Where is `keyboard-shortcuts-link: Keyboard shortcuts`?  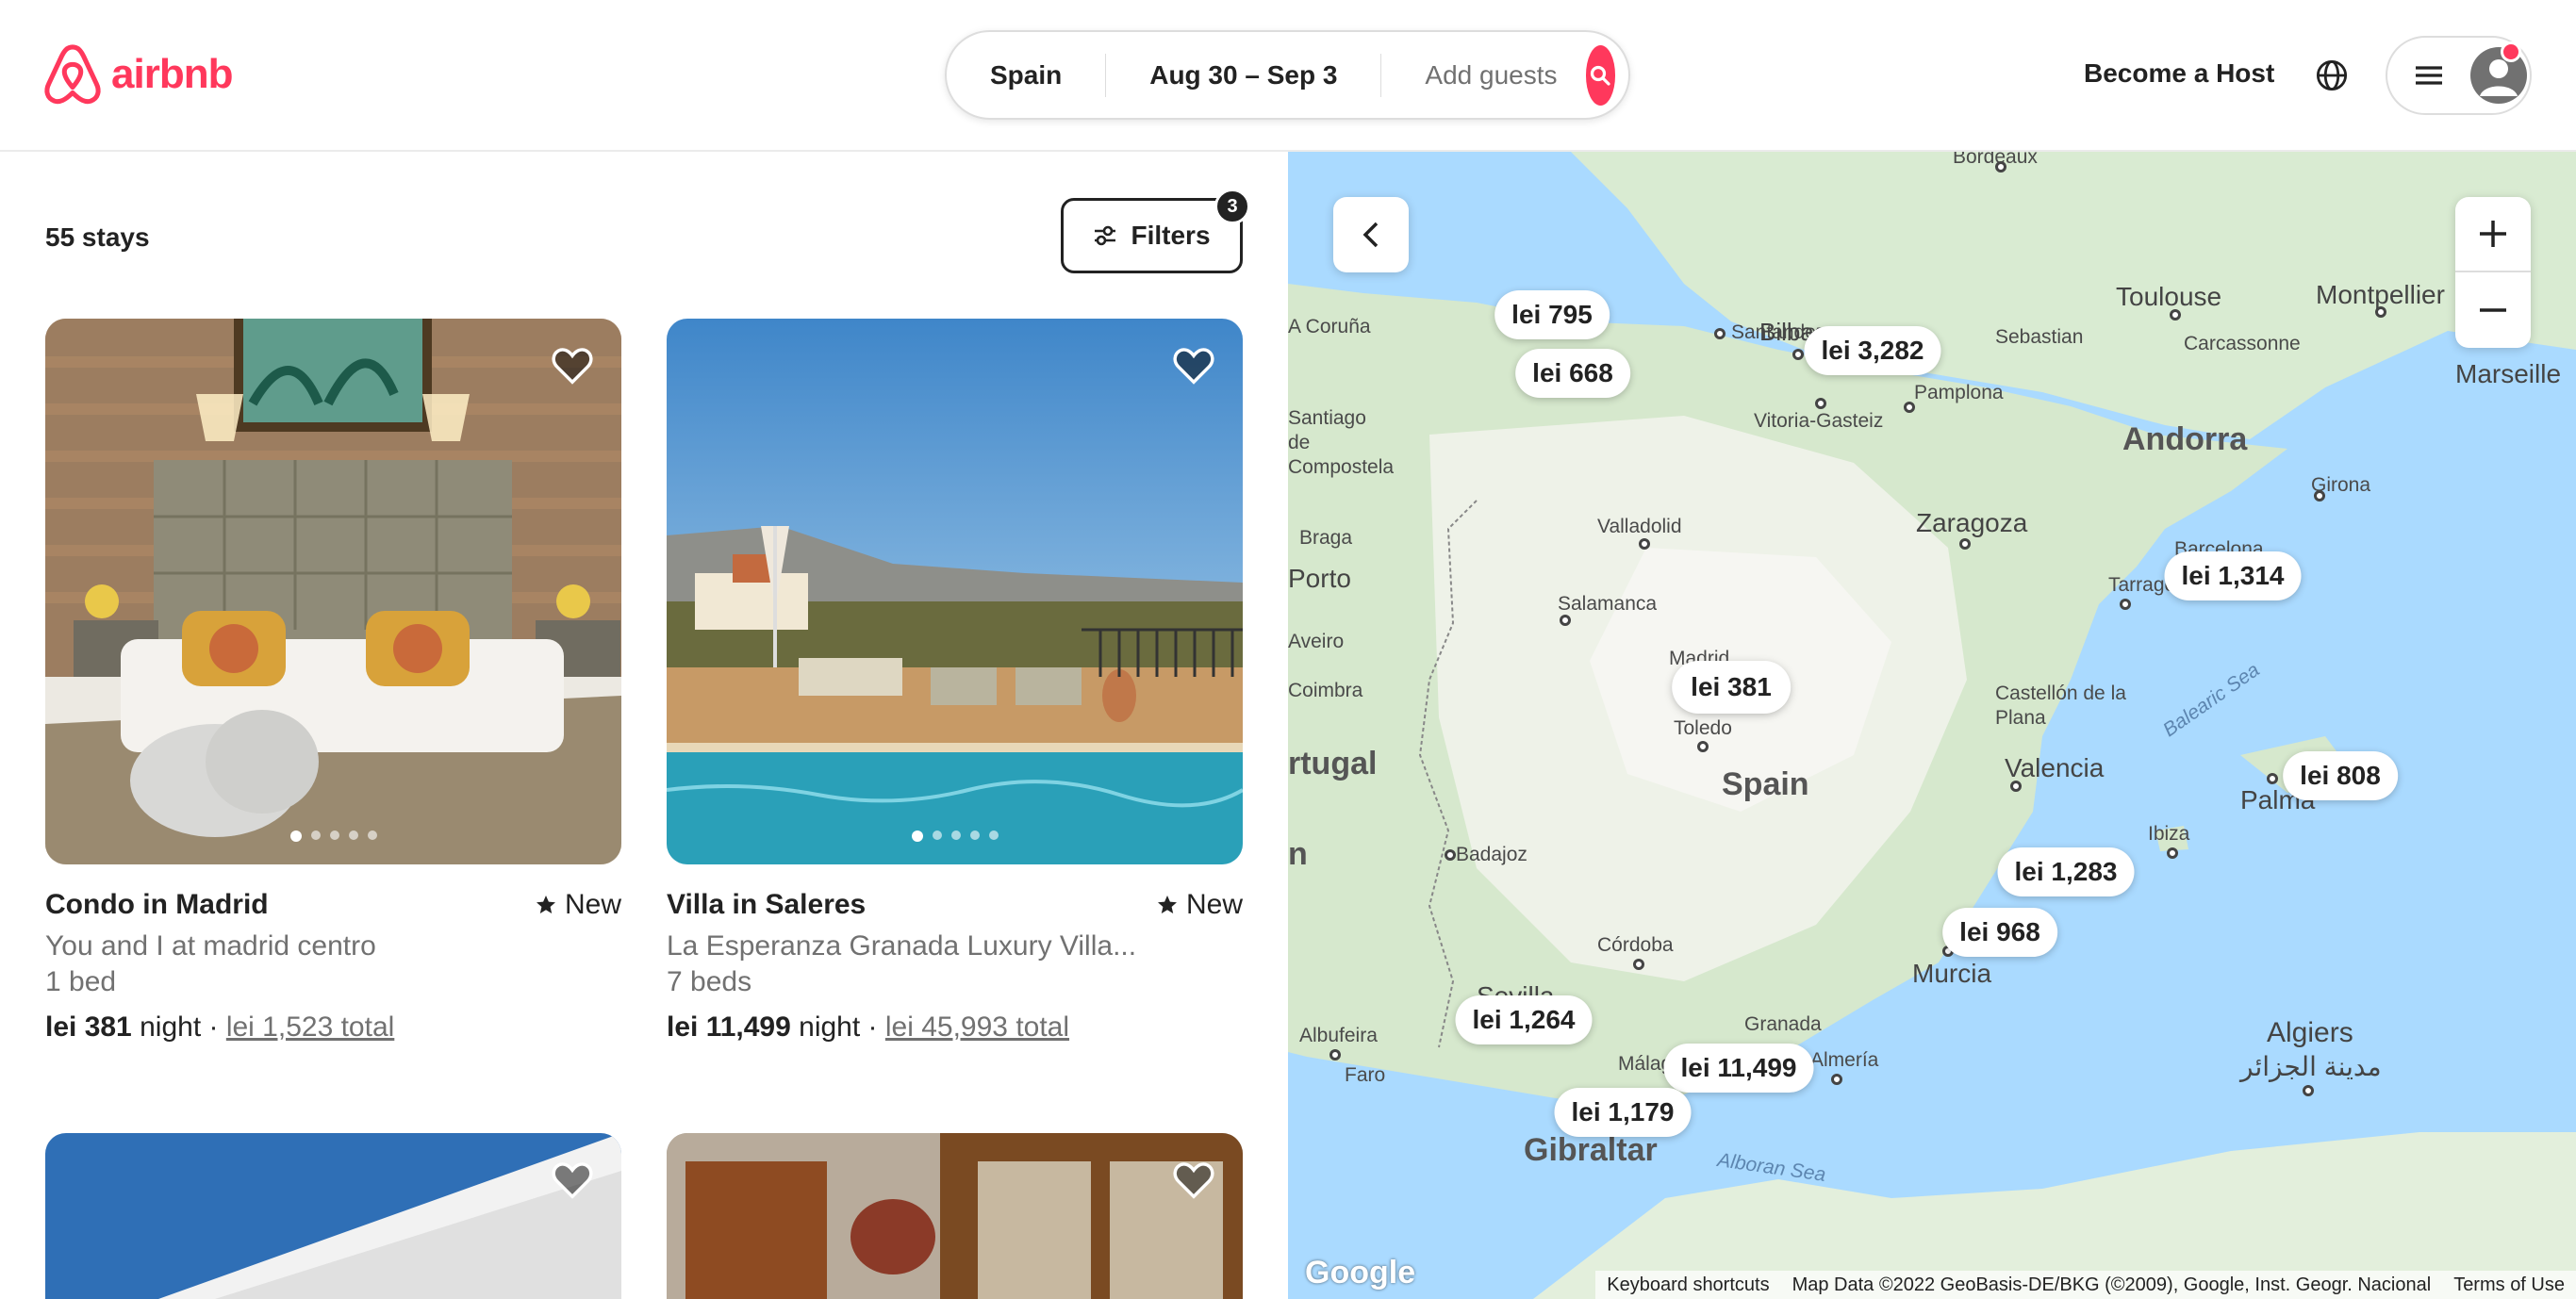
keyboard-shortcuts-link: Keyboard shortcuts is located at coordinates (1688, 1285).